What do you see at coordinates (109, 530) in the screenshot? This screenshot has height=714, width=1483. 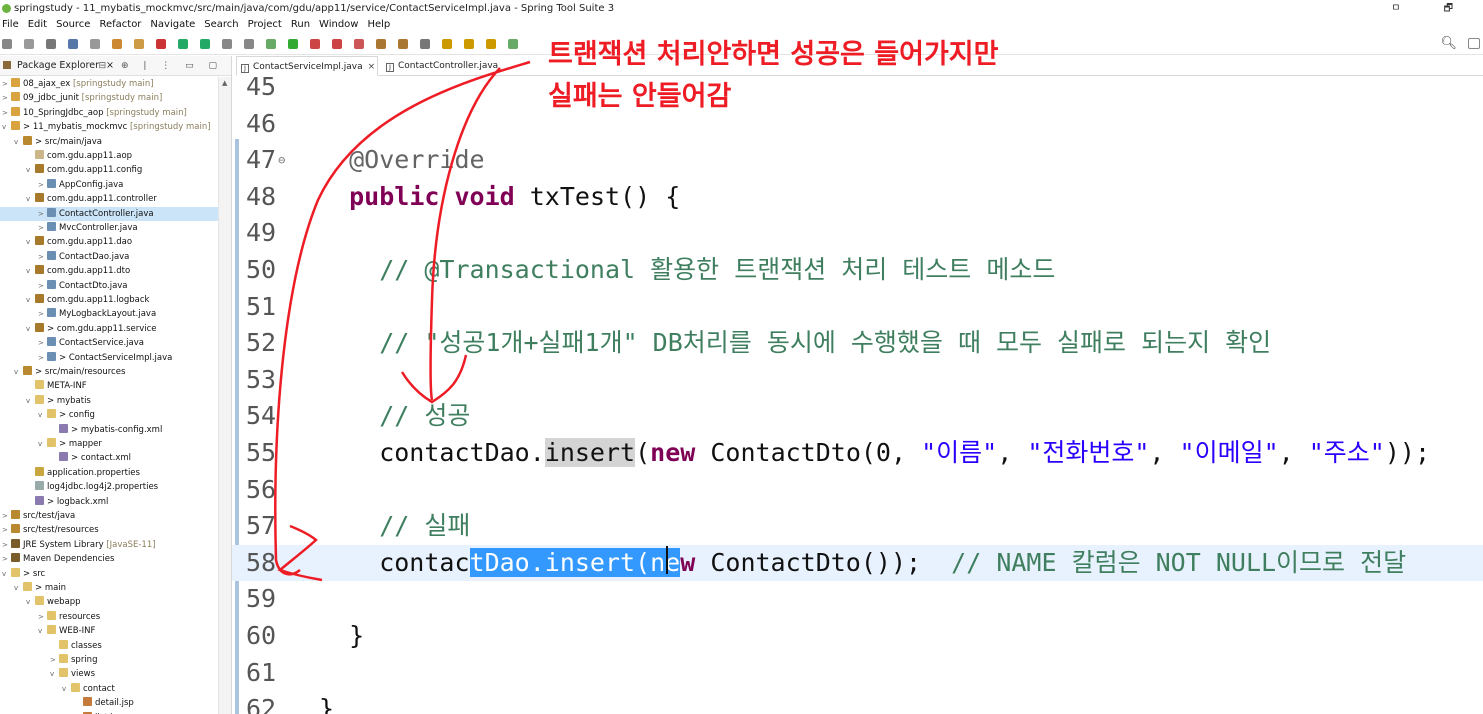 I see `tree-item: > src/test/resources` at bounding box center [109, 530].